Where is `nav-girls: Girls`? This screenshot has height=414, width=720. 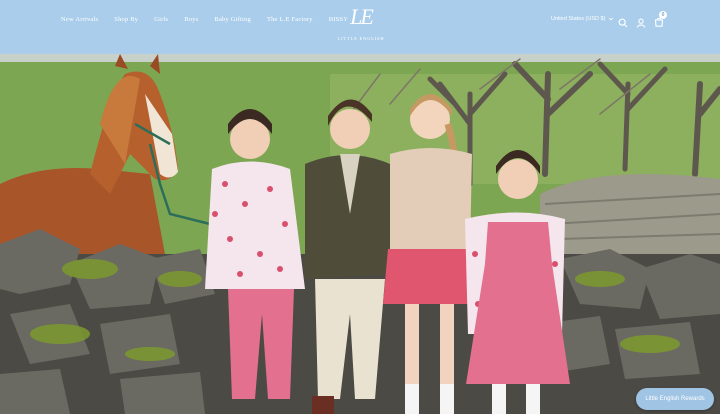 nav-girls: Girls is located at coordinates (161, 19).